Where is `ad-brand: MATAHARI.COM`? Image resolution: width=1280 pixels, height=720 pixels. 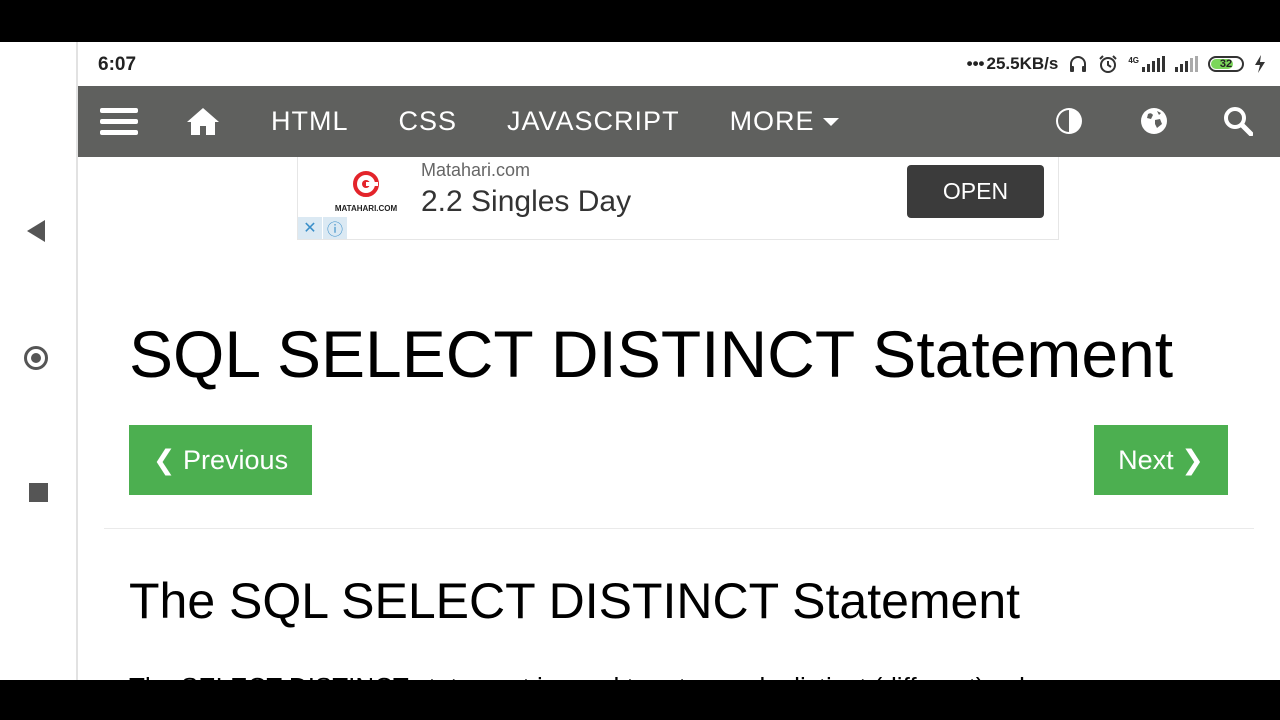 ad-brand: MATAHARI.COM is located at coordinates (366, 208).